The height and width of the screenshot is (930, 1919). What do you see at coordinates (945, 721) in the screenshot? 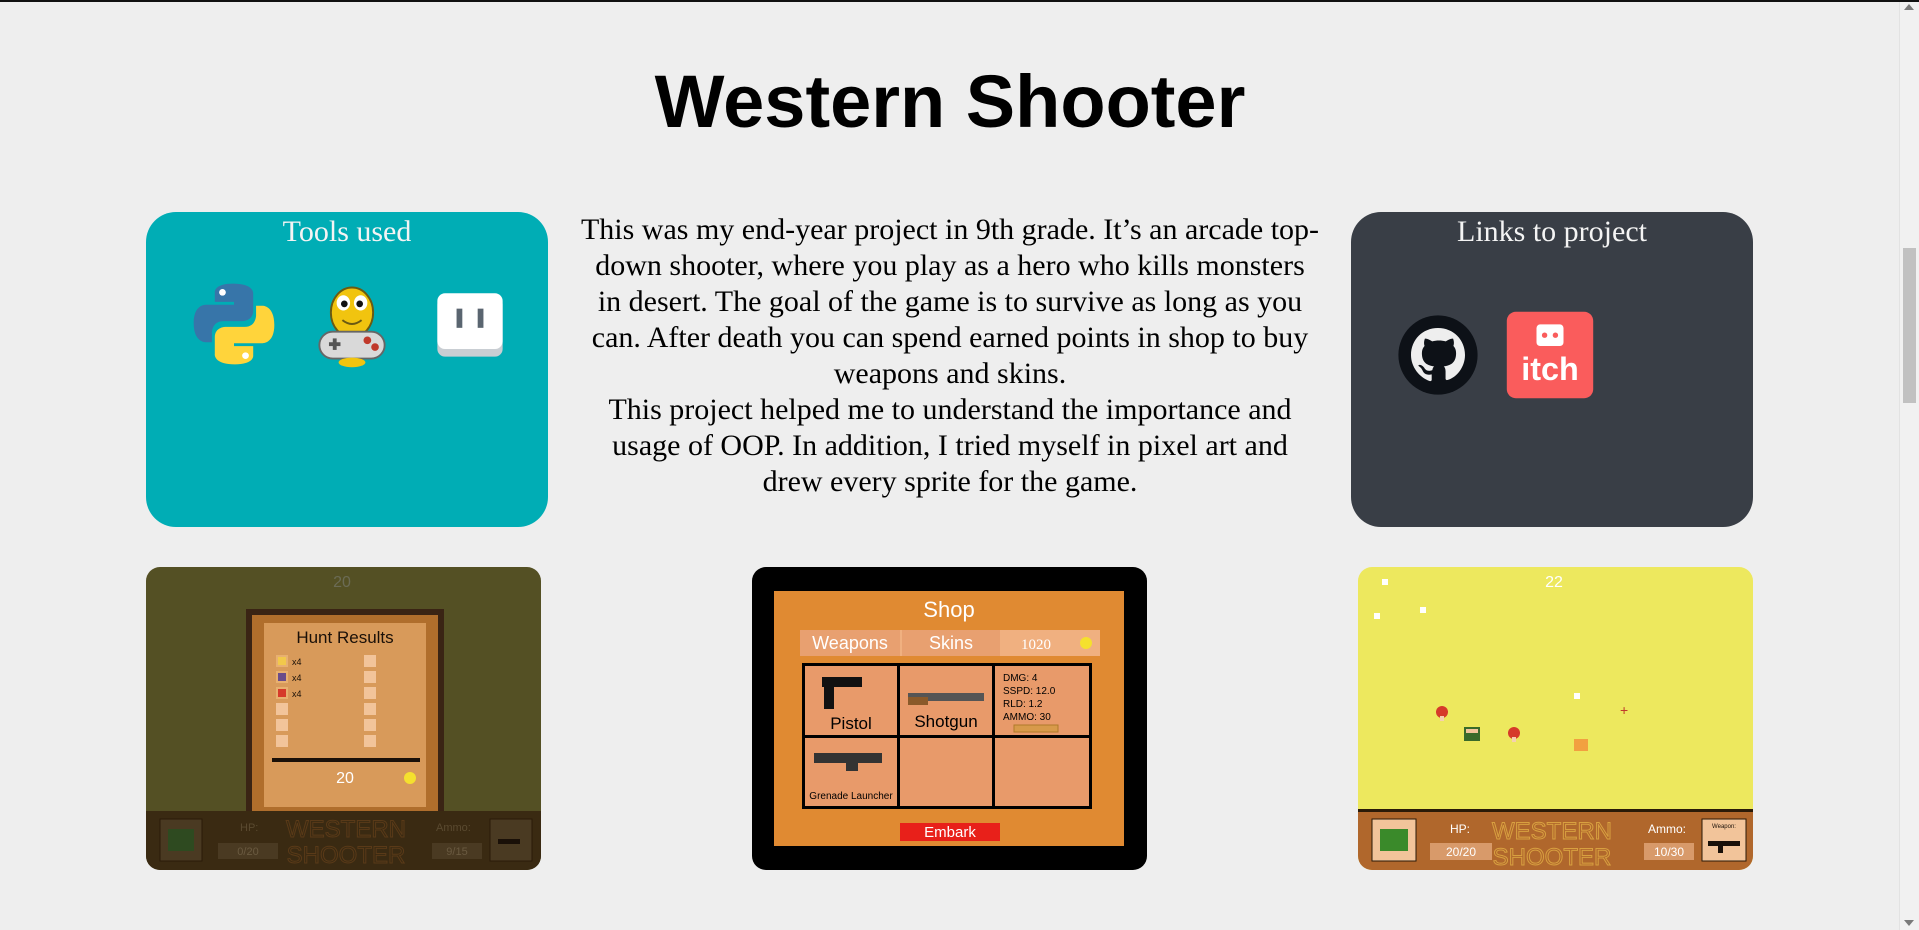
I see `shop-item-shotgun: Shotgun` at bounding box center [945, 721].